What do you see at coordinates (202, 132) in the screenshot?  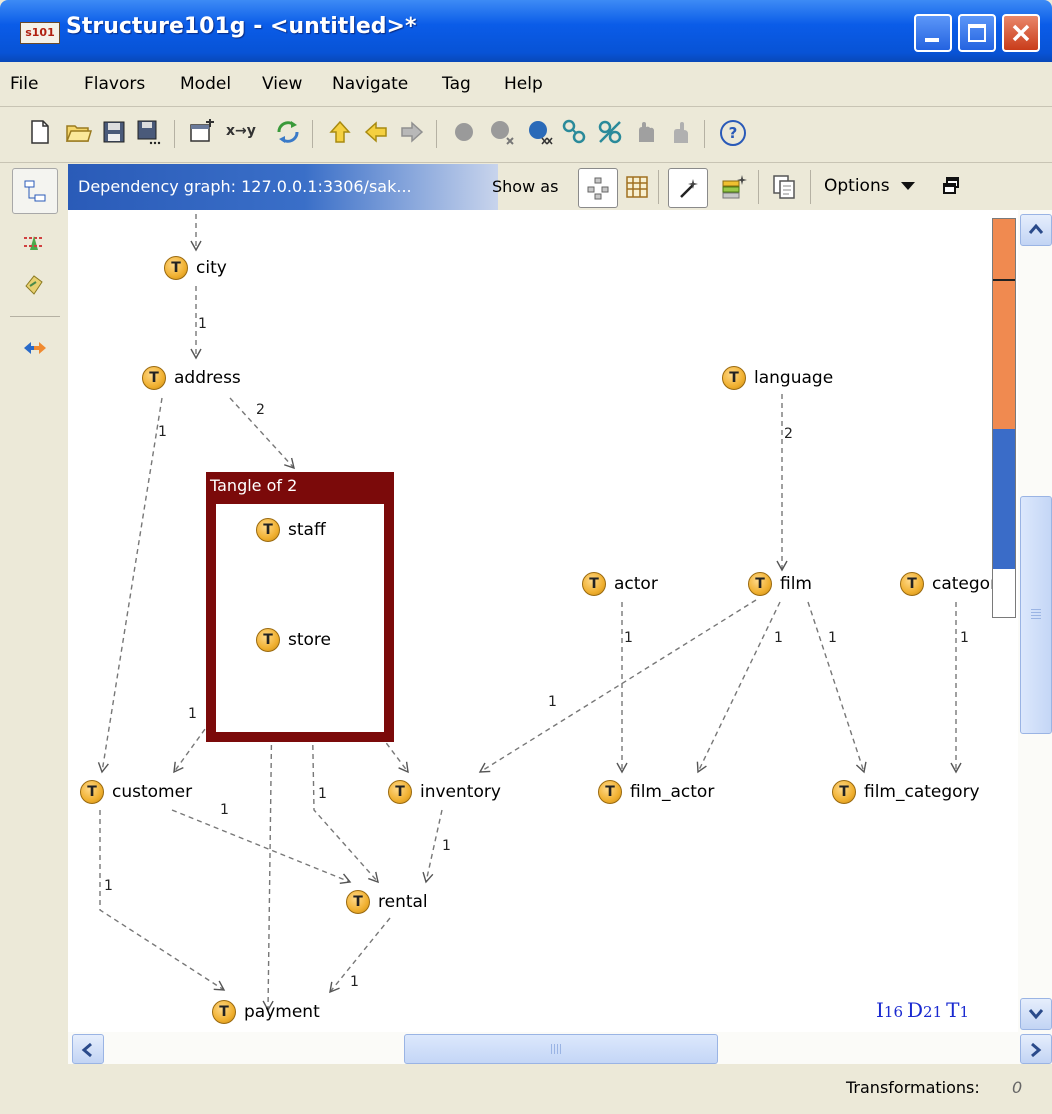 I see `properties-icon` at bounding box center [202, 132].